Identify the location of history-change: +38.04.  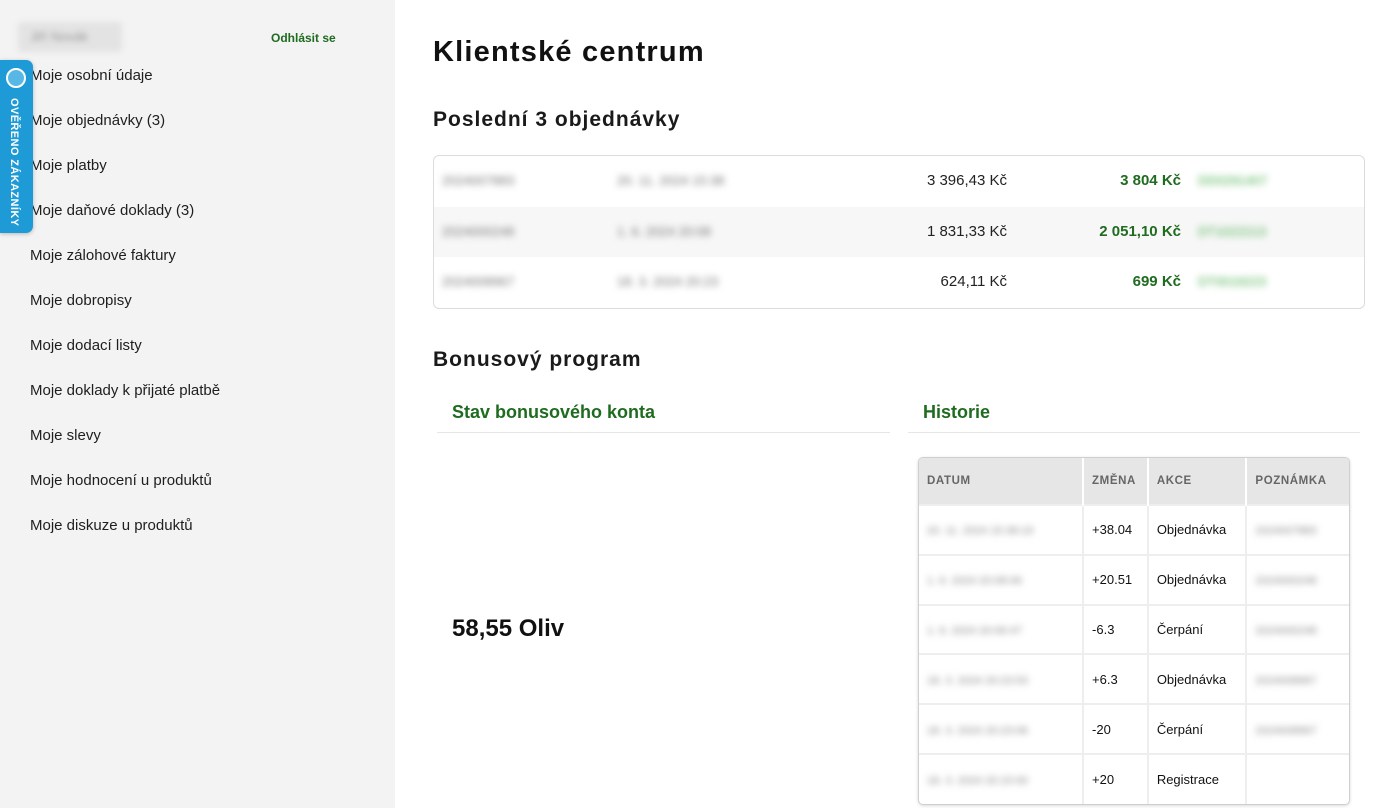
(1116, 529).